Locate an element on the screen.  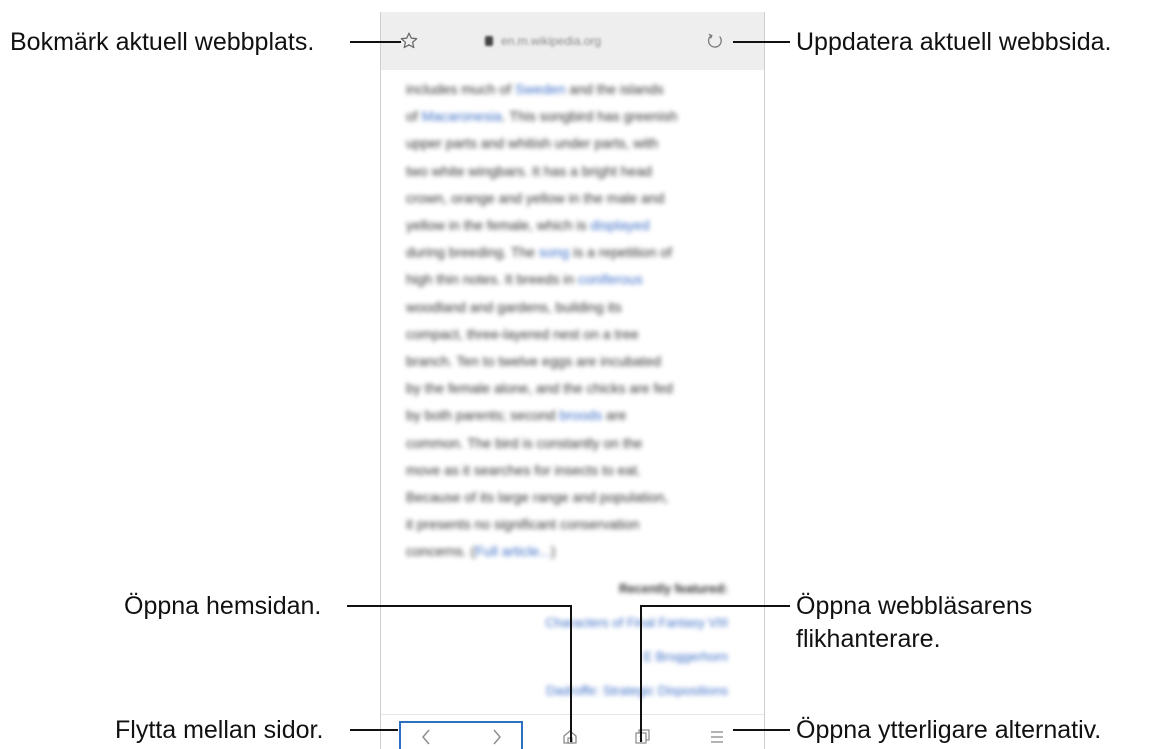
article-text: during breeding. The is located at coordinates (472, 252).